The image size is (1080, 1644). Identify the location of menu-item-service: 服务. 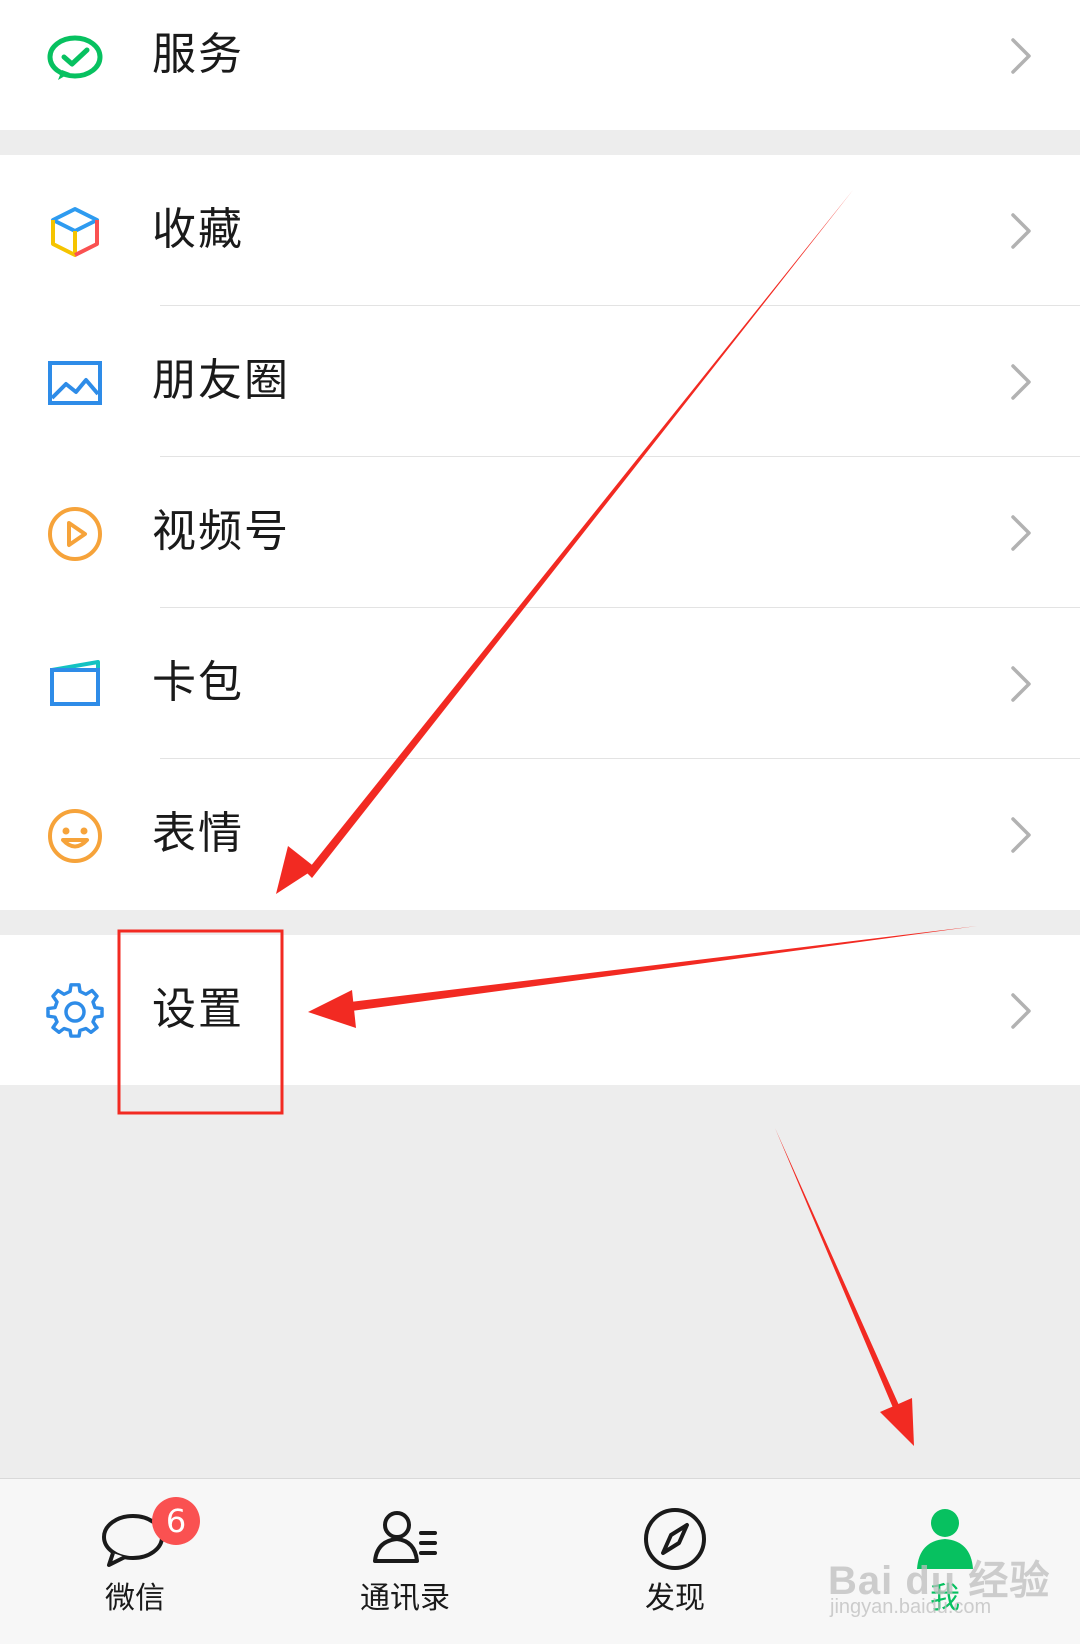
(540, 65).